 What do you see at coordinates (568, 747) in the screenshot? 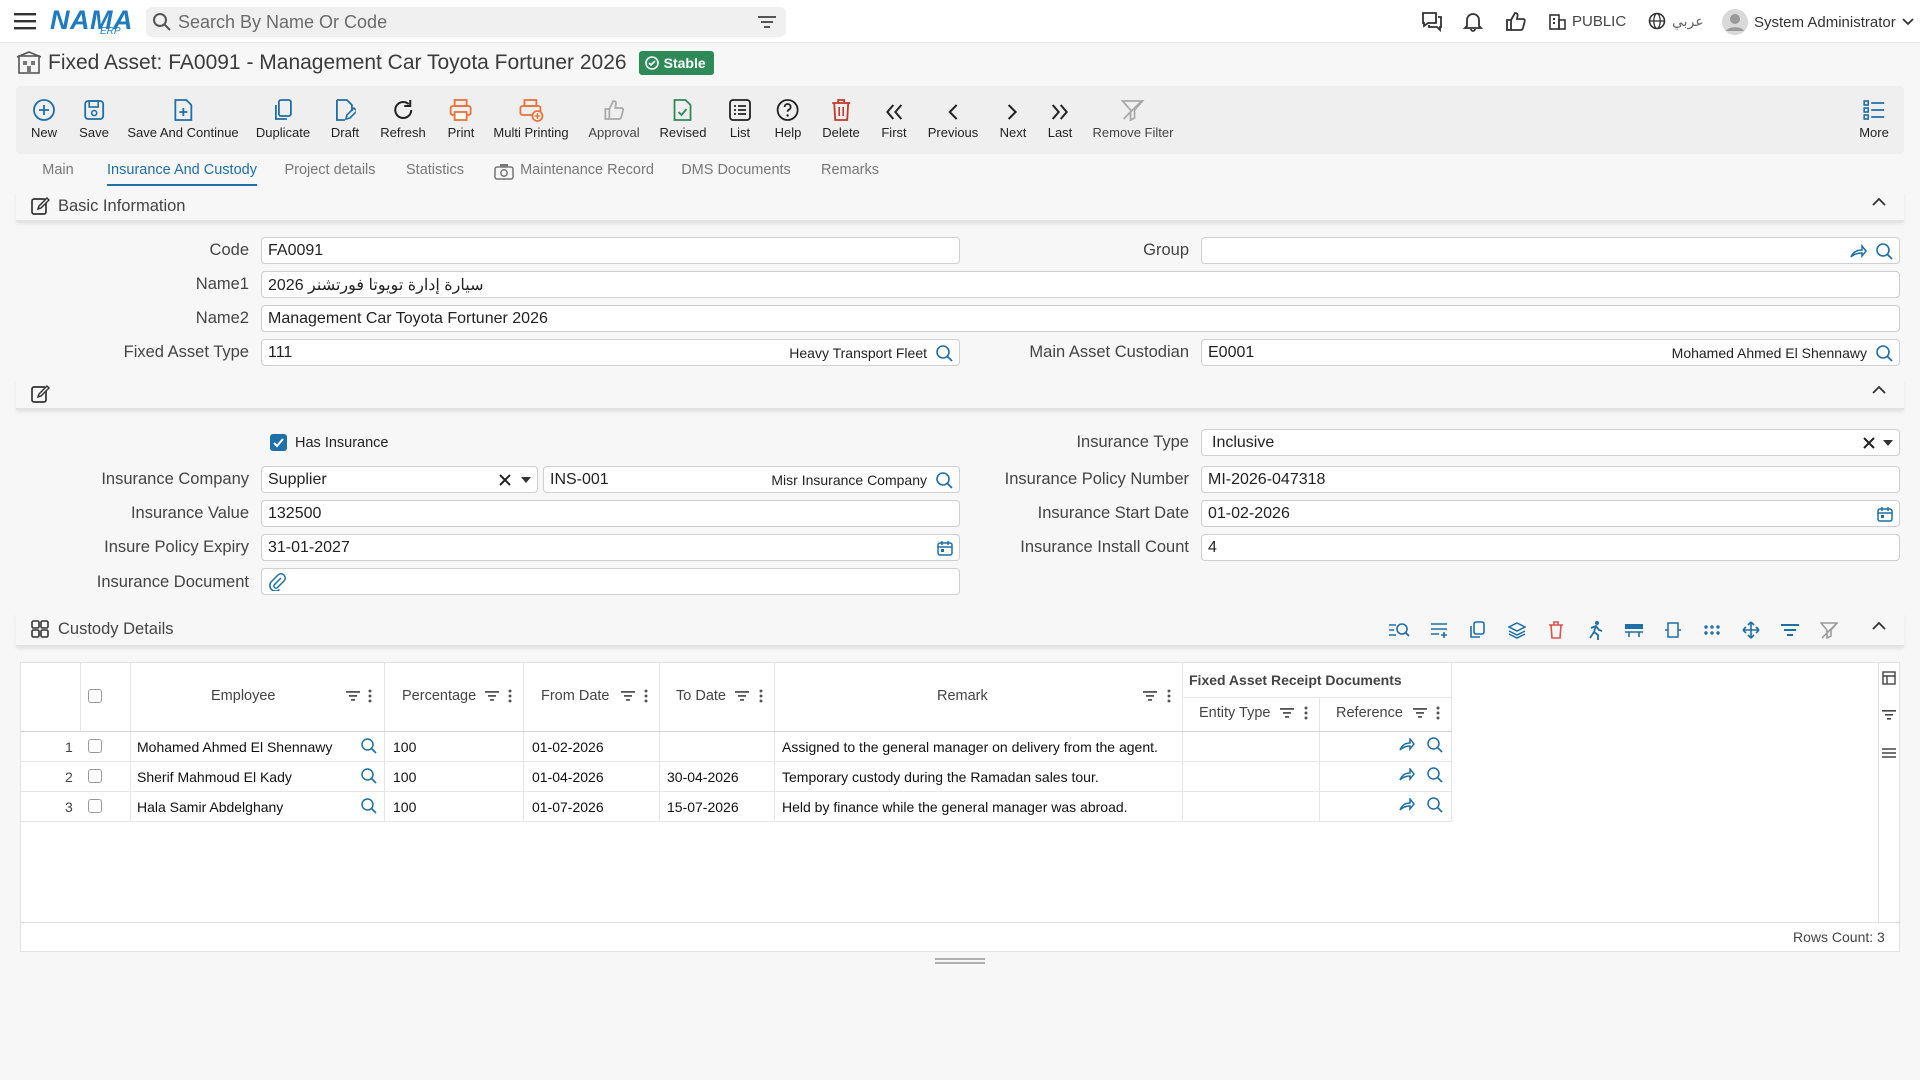
I see `from-date-cell: 01-02-2026` at bounding box center [568, 747].